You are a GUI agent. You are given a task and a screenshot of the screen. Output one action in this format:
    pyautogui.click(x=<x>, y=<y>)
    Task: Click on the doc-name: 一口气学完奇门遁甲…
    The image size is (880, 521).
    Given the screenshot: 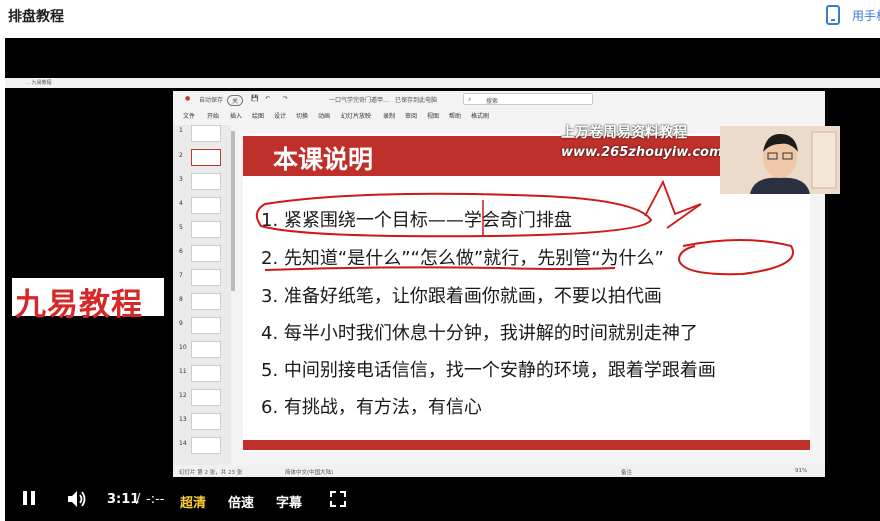 What is the action you would take?
    pyautogui.click(x=359, y=100)
    